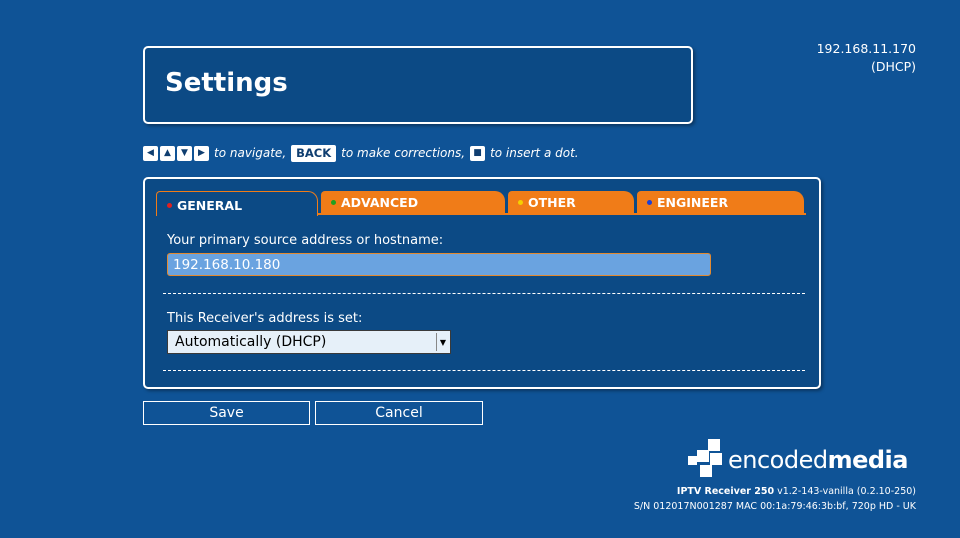 This screenshot has width=960, height=538. What do you see at coordinates (478, 153) in the screenshot?
I see `stop-key-icon: ■` at bounding box center [478, 153].